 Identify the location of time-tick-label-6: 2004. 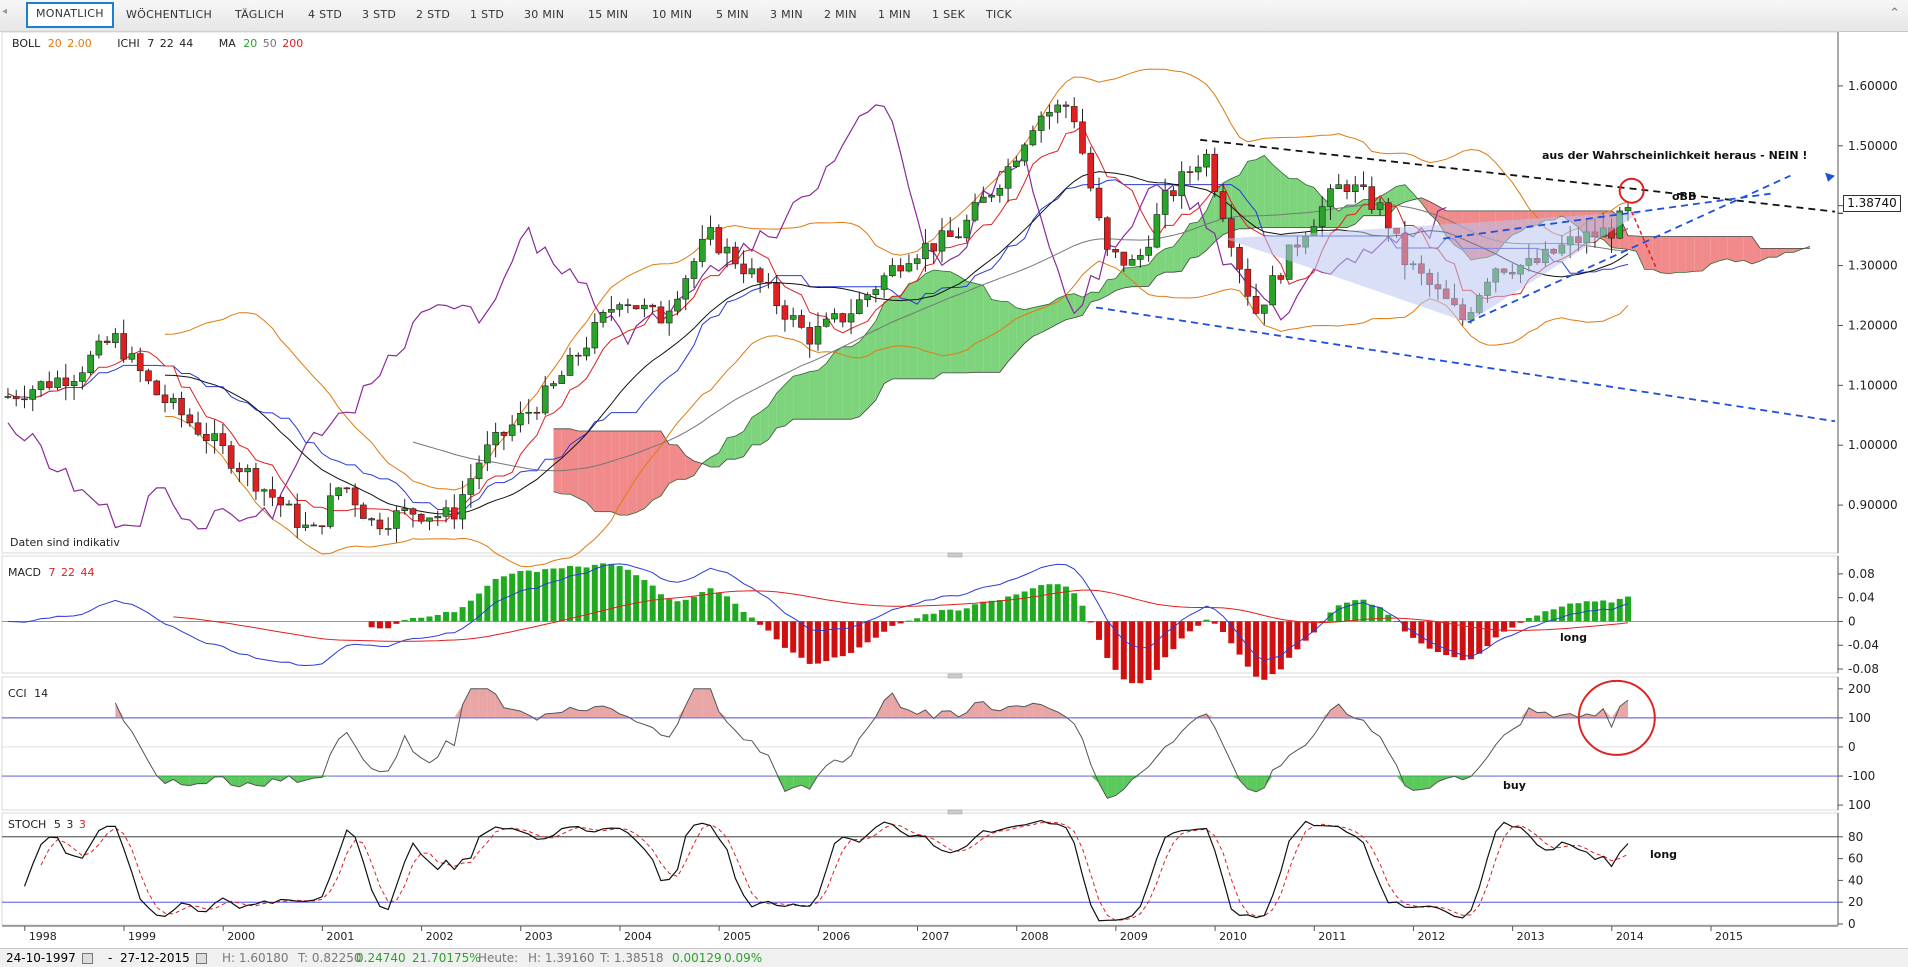
(638, 936).